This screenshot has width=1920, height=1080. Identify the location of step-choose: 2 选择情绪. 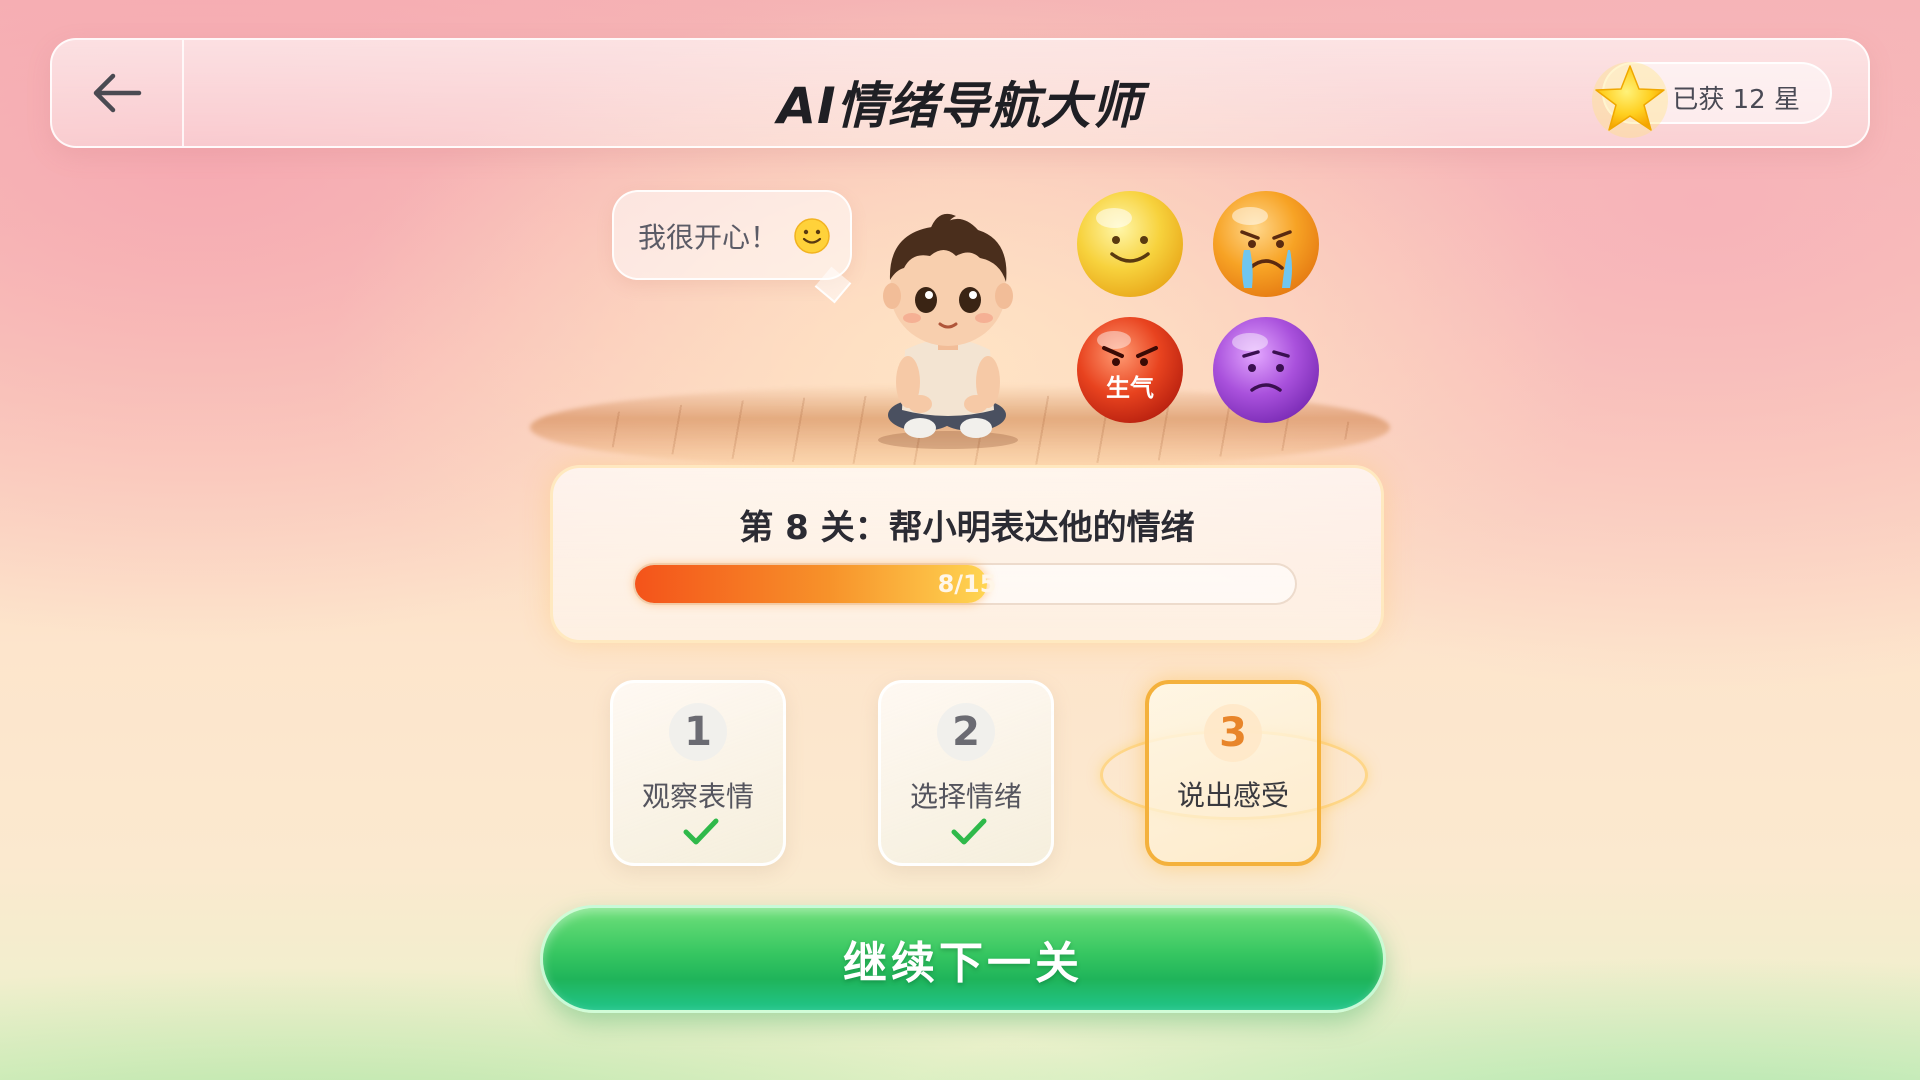
(966, 773).